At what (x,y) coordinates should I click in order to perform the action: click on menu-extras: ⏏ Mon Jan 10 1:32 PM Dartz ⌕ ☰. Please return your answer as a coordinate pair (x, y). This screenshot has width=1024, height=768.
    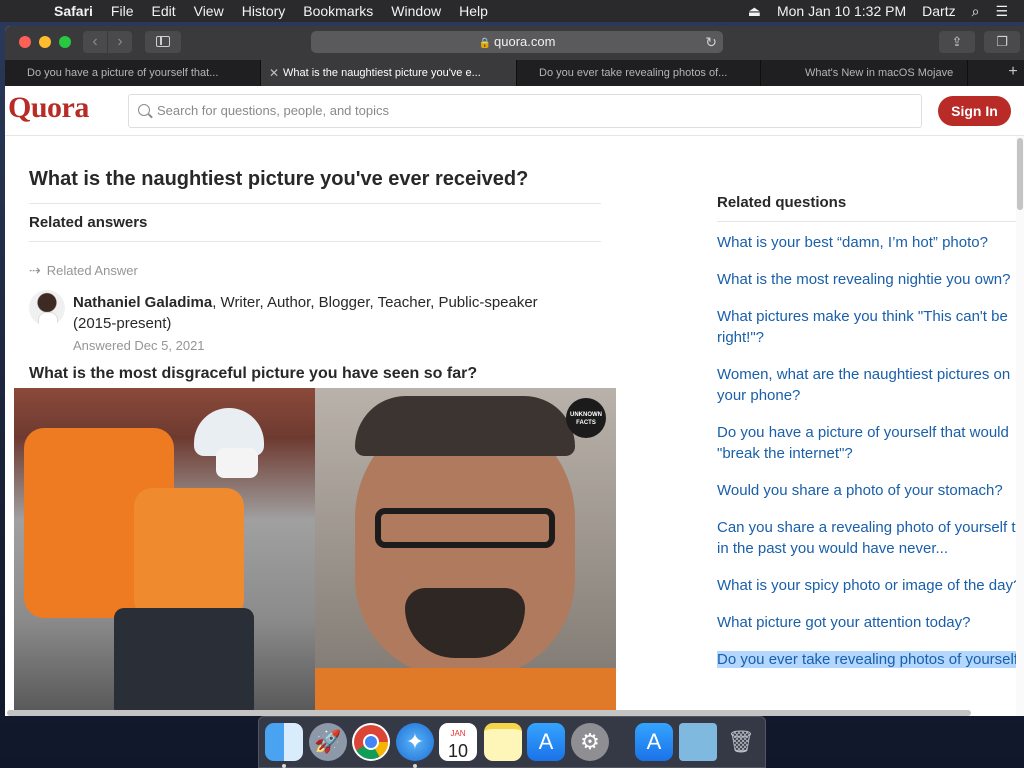
    Looking at the image, I should click on (886, 11).